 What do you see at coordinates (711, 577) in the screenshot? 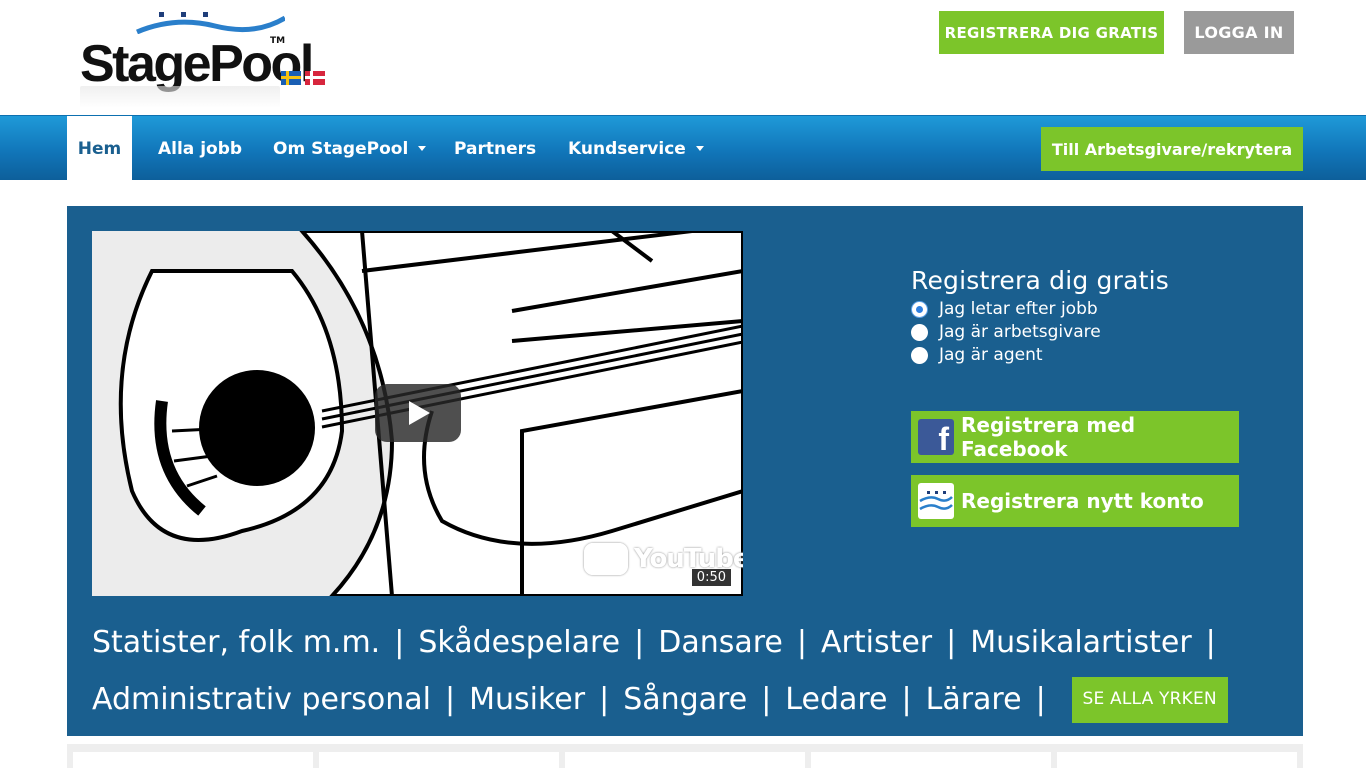
I see `video-duration: 0:50` at bounding box center [711, 577].